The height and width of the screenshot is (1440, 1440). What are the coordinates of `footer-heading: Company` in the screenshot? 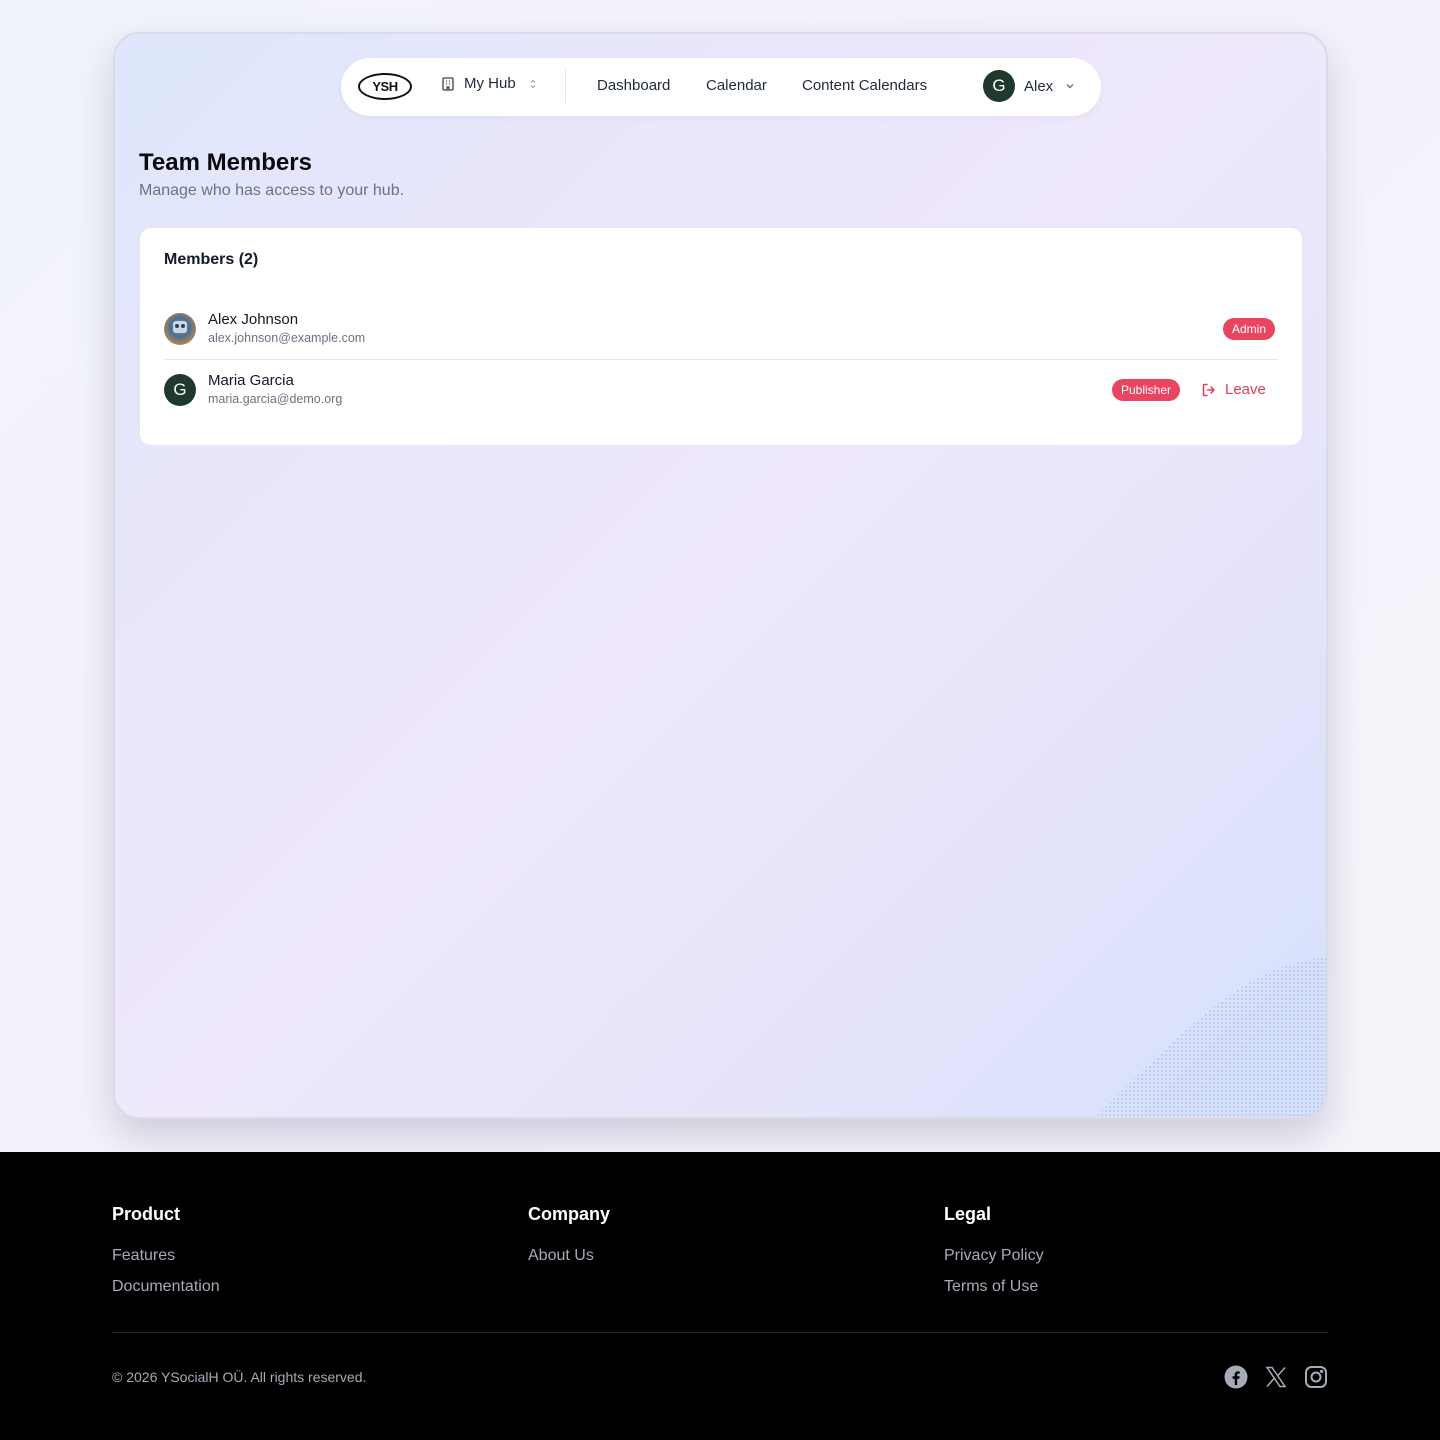 It's located at (569, 1214).